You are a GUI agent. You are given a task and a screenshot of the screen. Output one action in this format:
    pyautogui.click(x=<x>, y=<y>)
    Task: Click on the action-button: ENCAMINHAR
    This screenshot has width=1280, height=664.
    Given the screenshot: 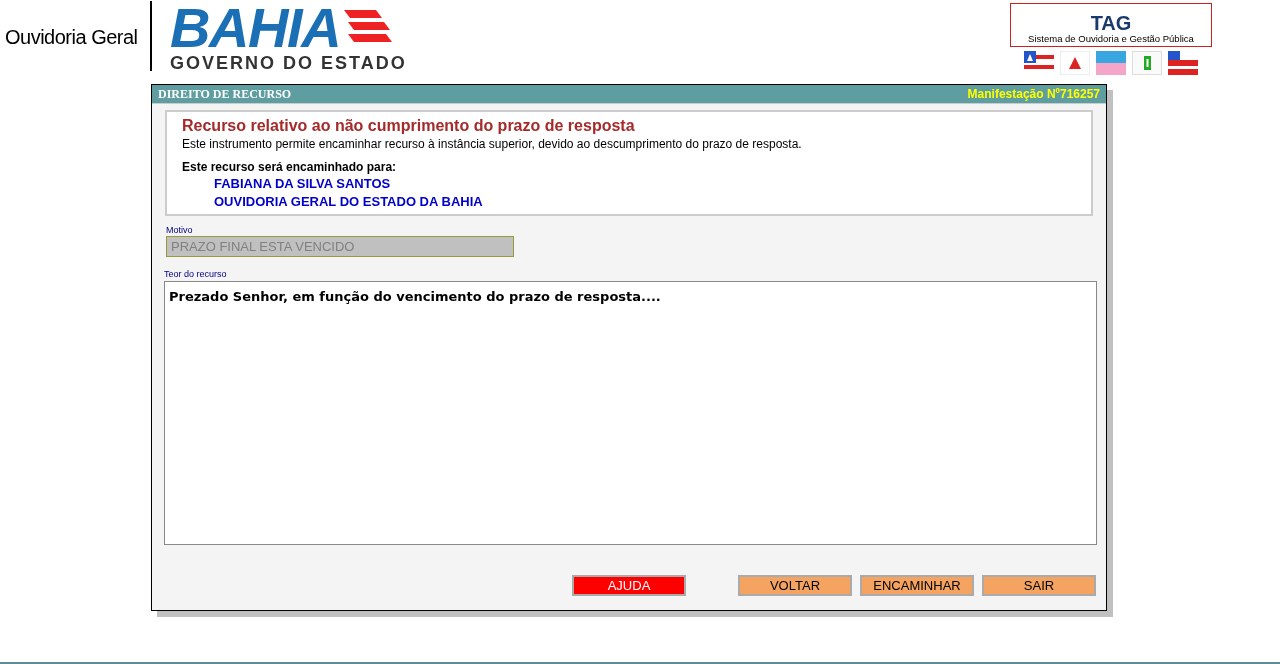 What is the action you would take?
    pyautogui.click(x=917, y=585)
    